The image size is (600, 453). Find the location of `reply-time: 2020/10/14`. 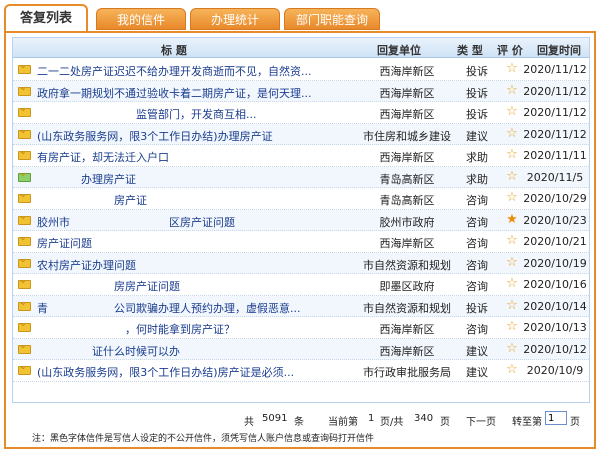

reply-time: 2020/10/14 is located at coordinates (555, 306).